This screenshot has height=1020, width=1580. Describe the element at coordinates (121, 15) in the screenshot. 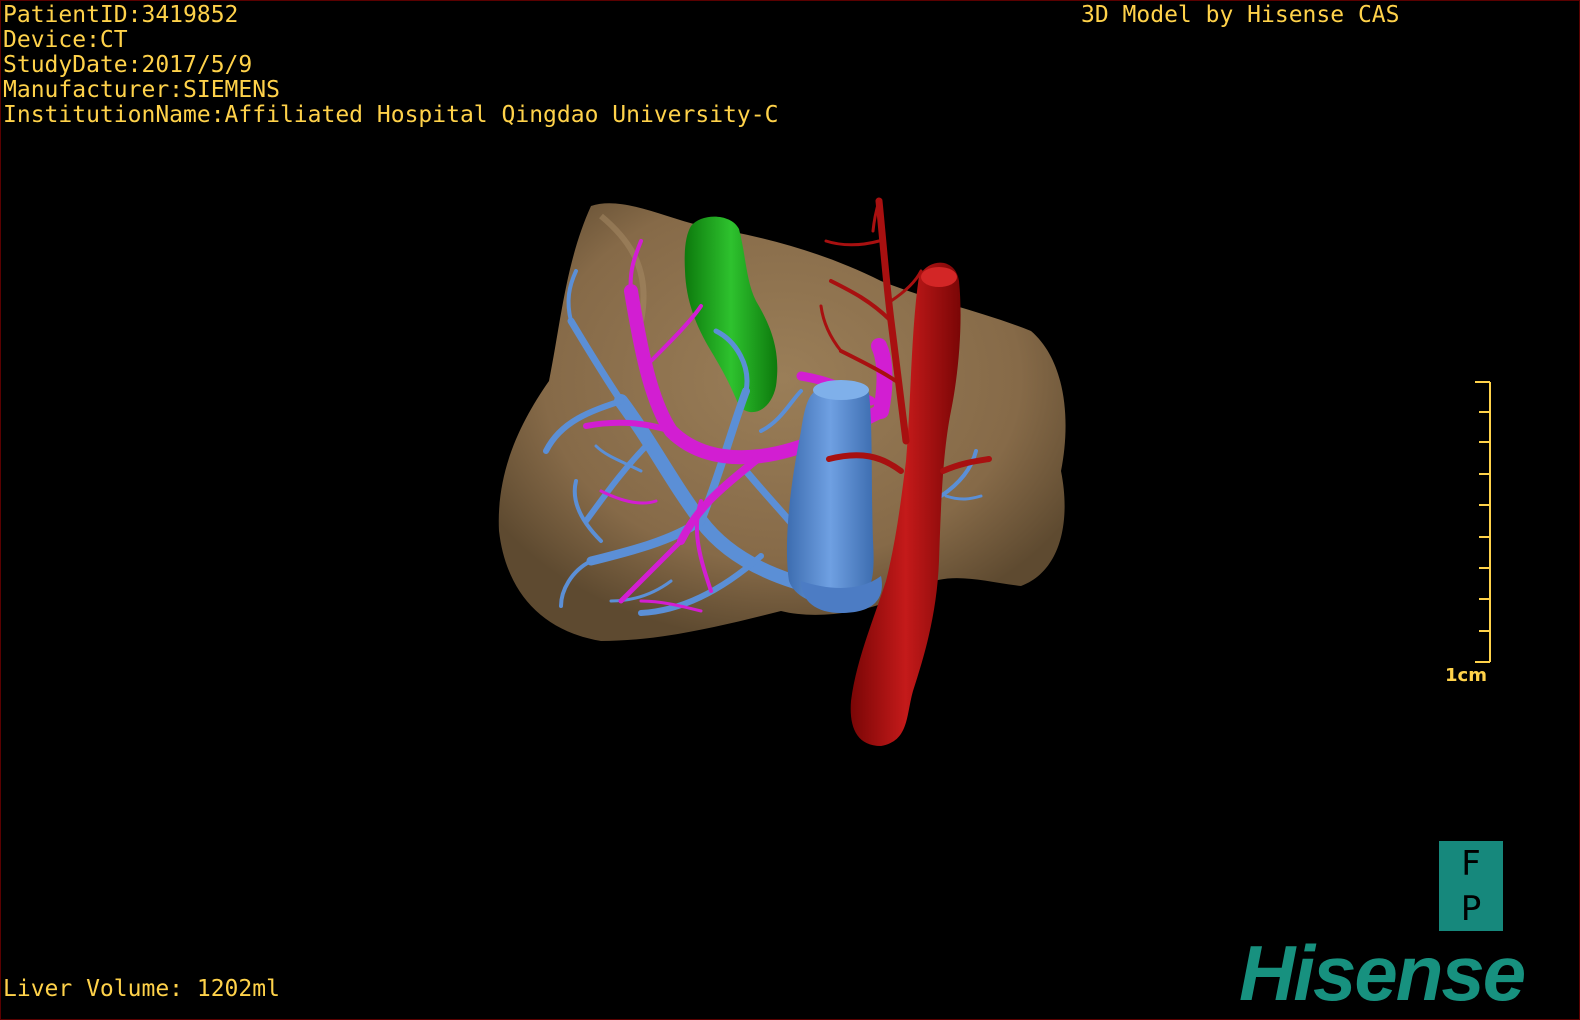

I see `patient-id-text: PatientID:3419852` at that location.